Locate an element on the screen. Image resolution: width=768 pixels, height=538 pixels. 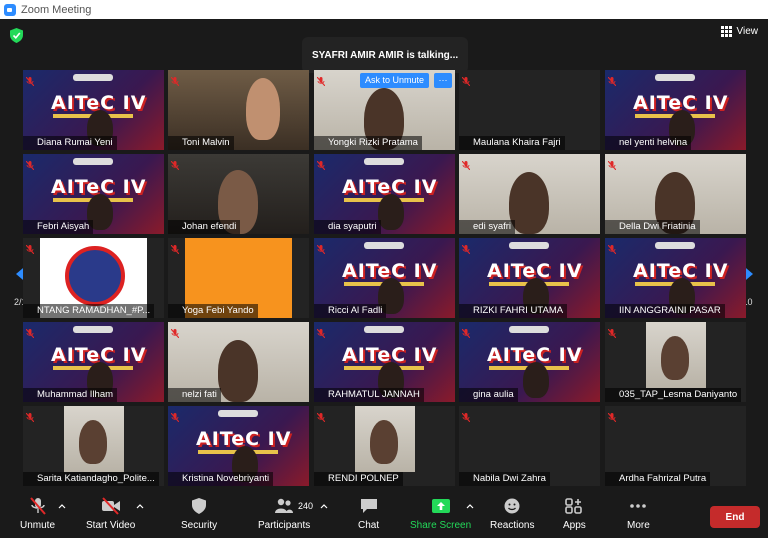
more-button: More is located at coordinates (638, 514).